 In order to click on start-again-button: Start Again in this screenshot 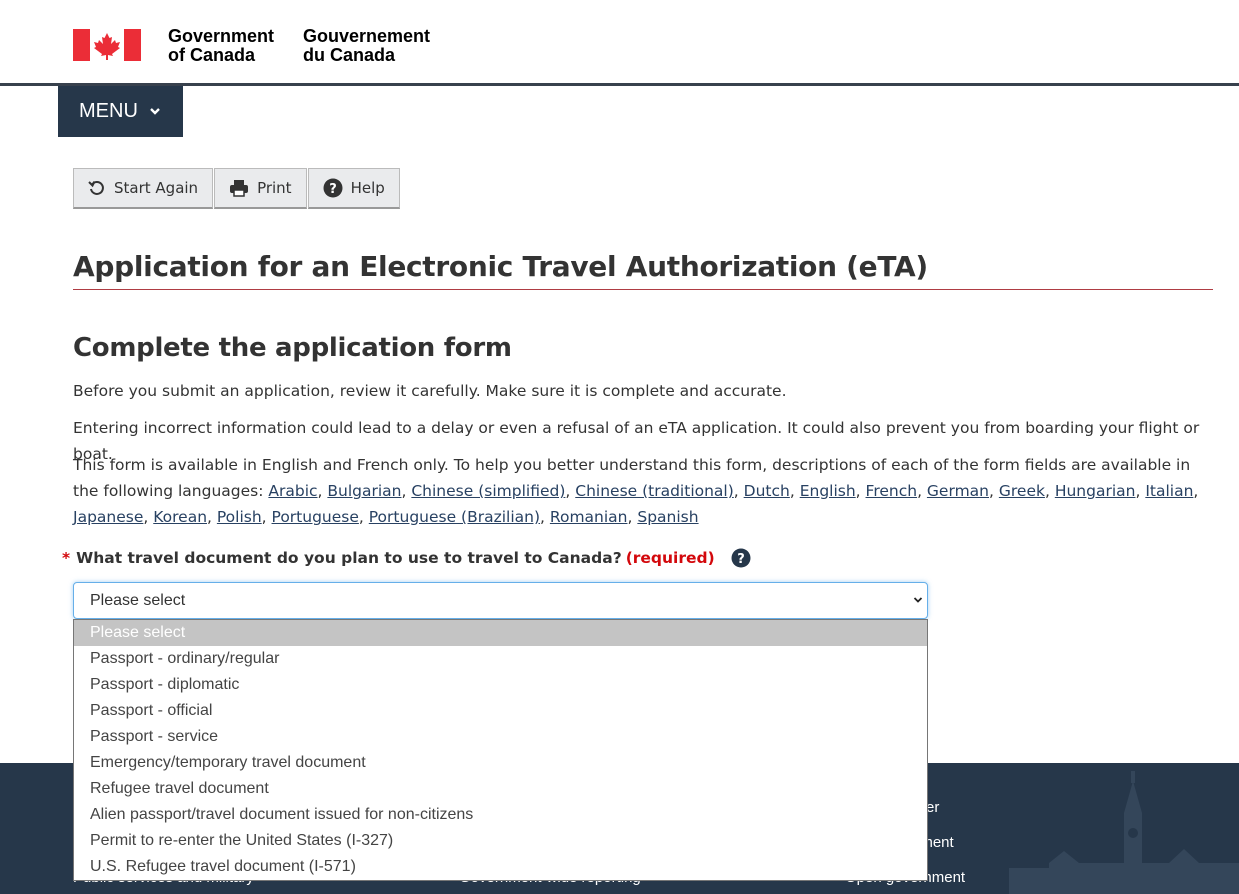, I will do `click(143, 188)`.